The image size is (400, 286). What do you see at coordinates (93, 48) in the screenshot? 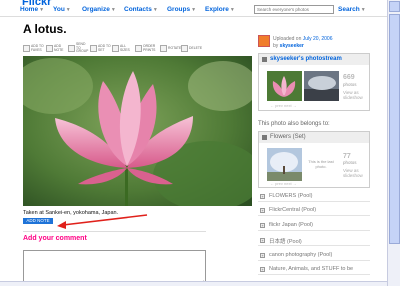
I see `set-icon` at bounding box center [93, 48].